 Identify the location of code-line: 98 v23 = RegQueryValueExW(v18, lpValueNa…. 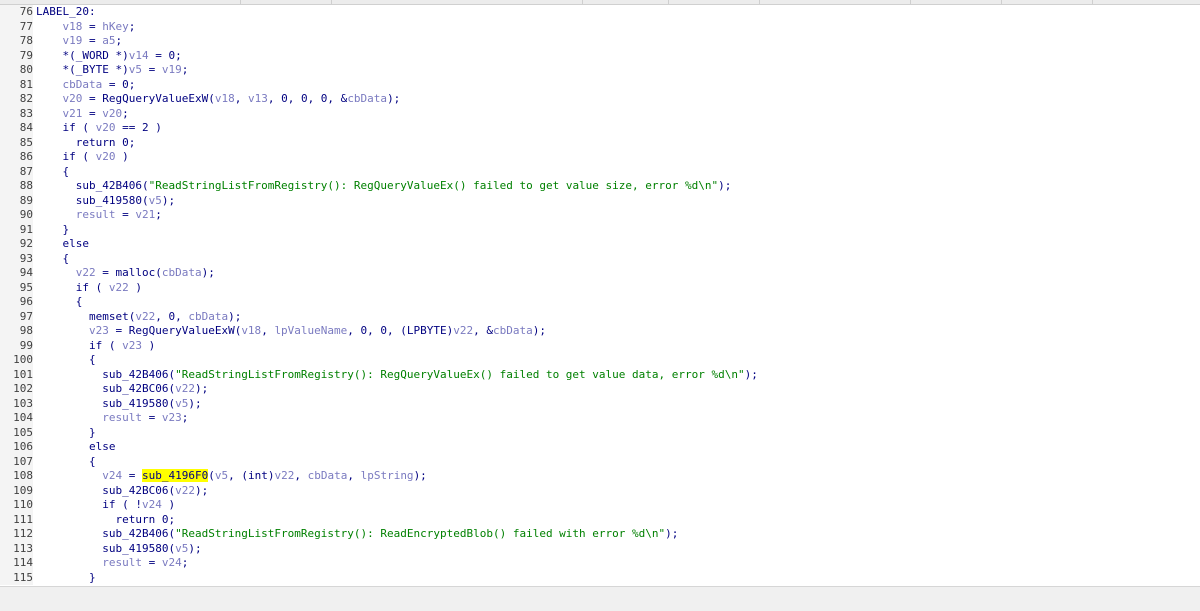
(600, 331).